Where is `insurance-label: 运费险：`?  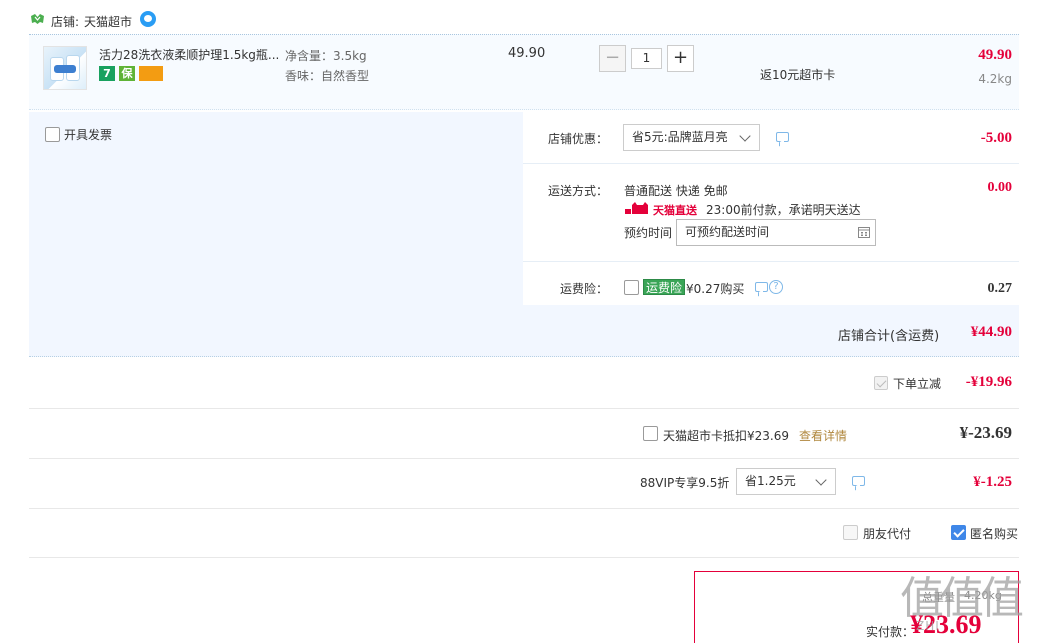
insurance-label: 运费险： is located at coordinates (584, 289).